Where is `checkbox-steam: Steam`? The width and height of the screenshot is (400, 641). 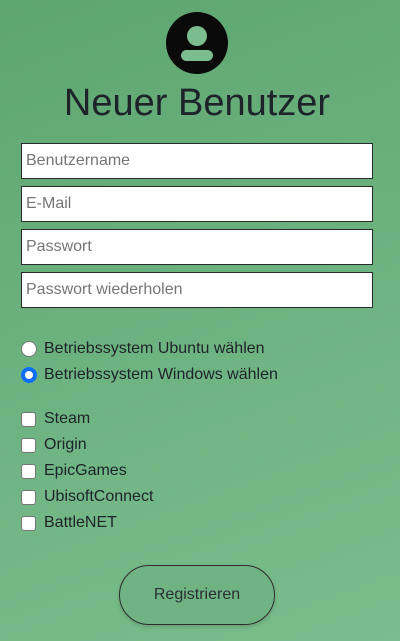
checkbox-steam: Steam is located at coordinates (55, 419).